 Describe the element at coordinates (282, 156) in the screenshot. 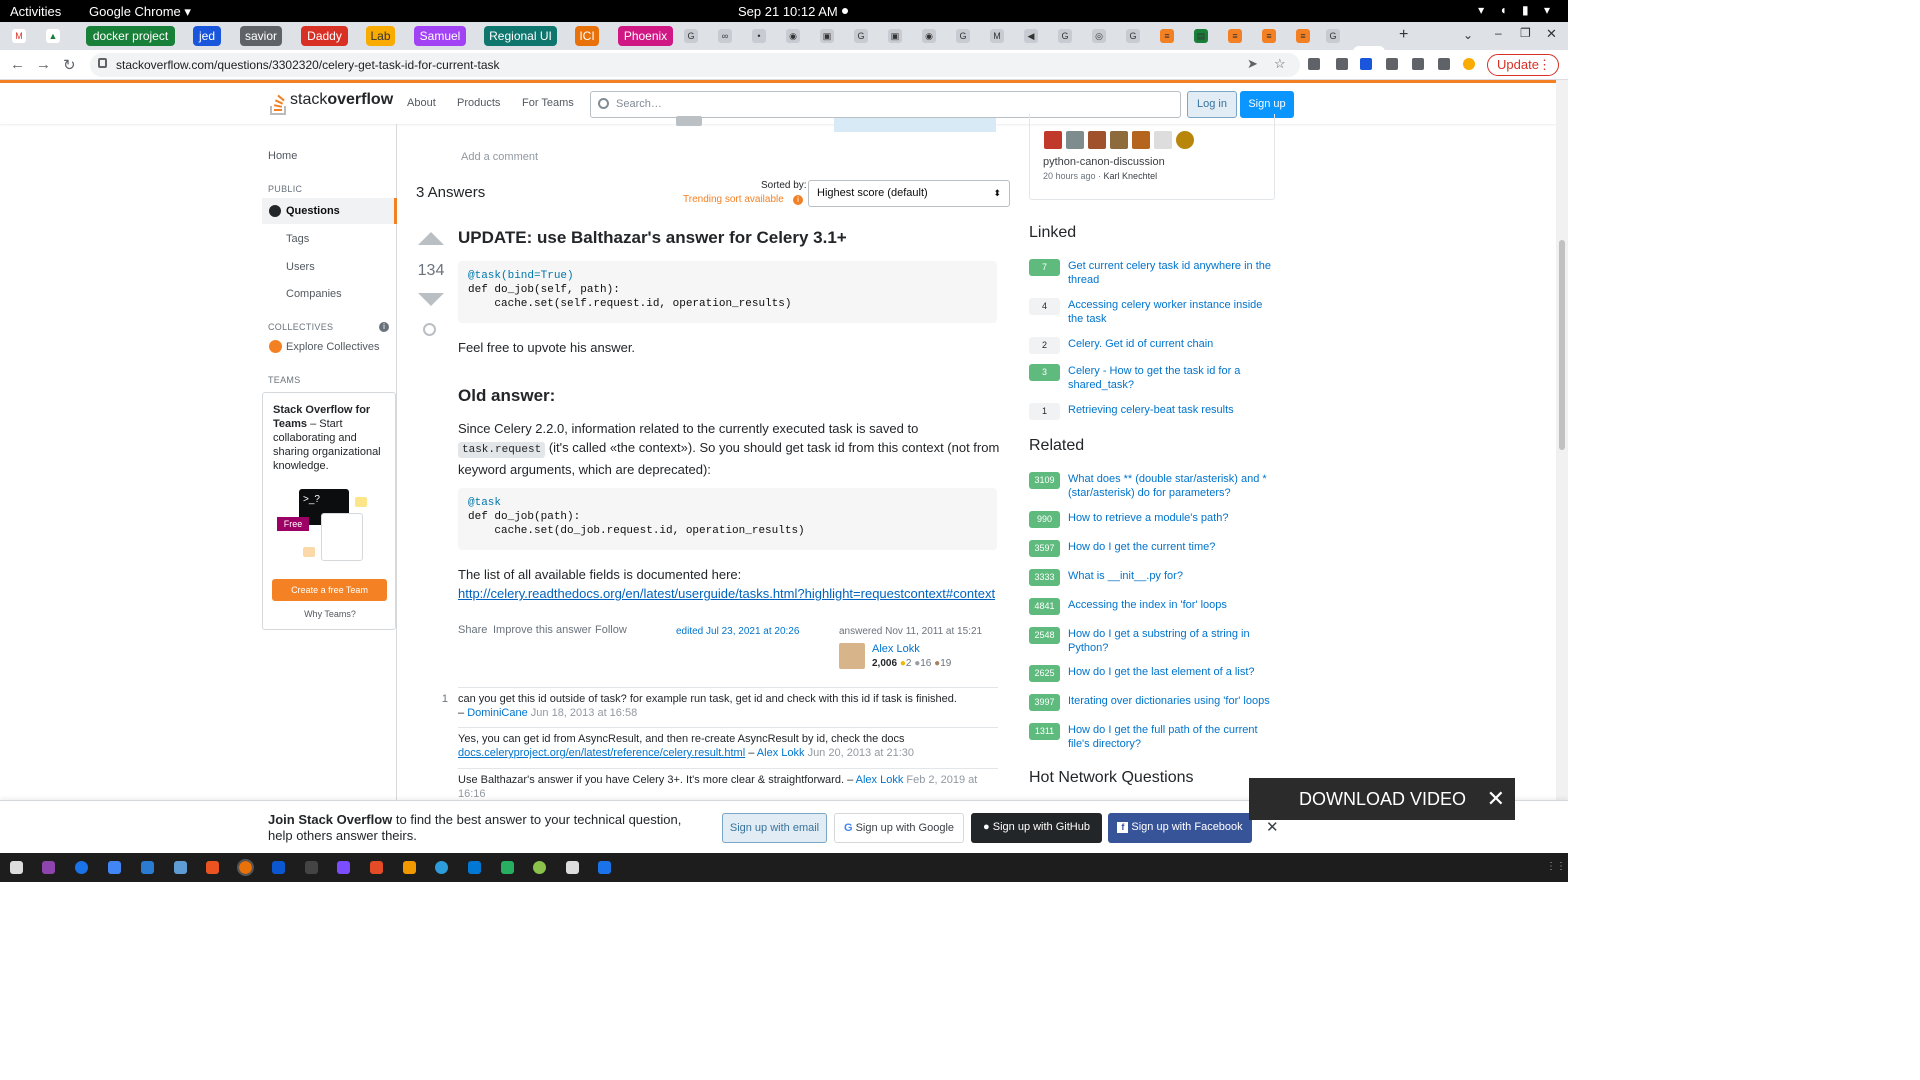

I see `nav-home: Home` at that location.